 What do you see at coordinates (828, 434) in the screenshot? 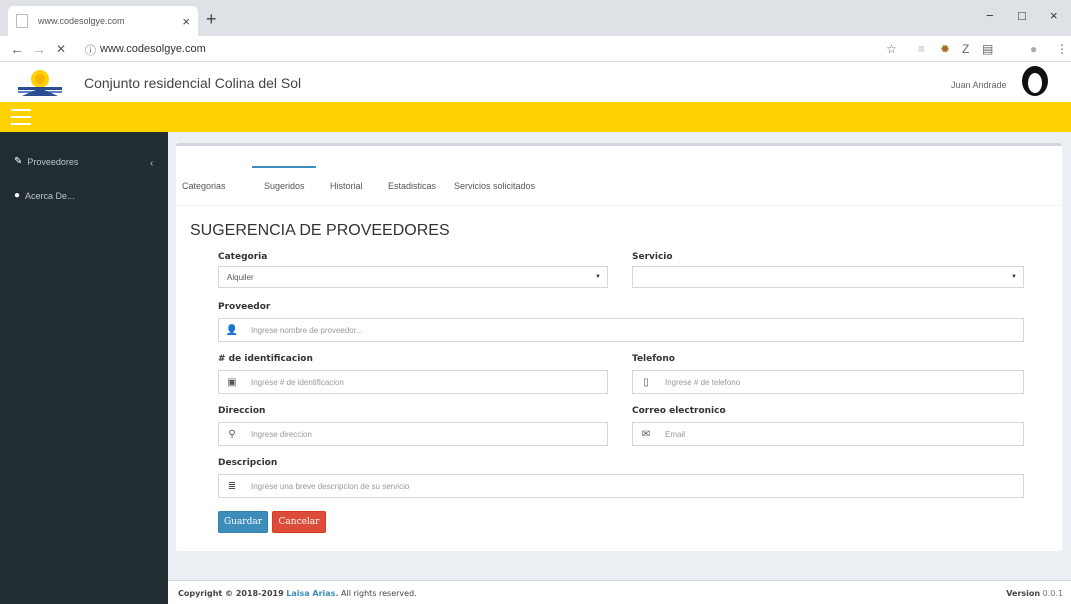
I see `email-field: ✉ Email` at bounding box center [828, 434].